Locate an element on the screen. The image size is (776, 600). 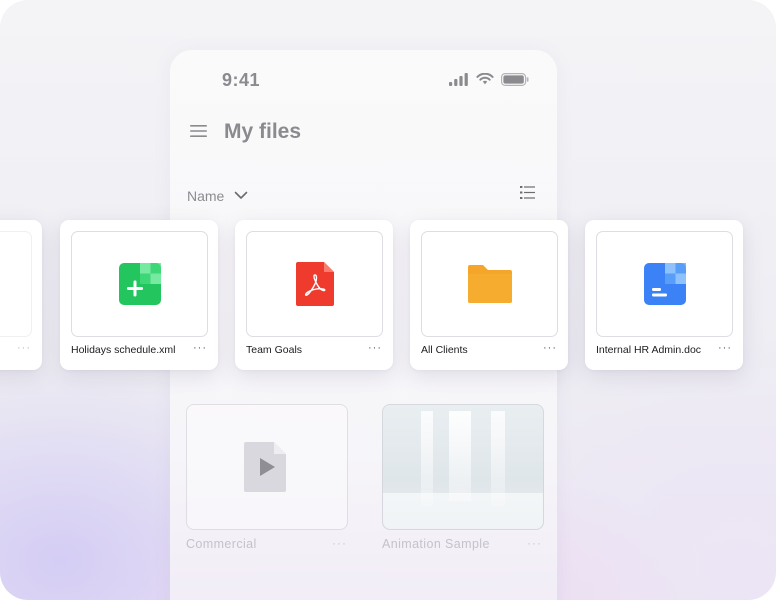
folder-card-all-clients: All Clients ··· is located at coordinates (489, 295).